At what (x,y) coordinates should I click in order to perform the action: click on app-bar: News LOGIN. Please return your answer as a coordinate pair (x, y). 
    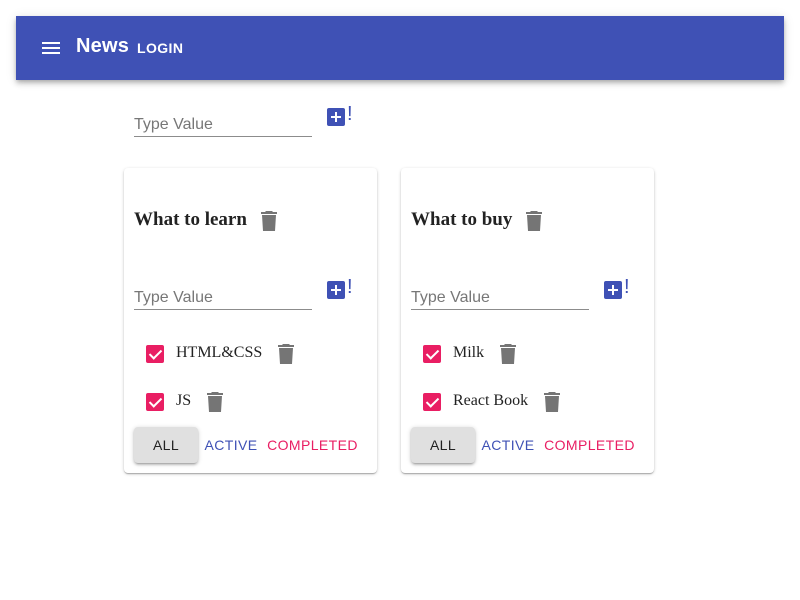
    Looking at the image, I should click on (400, 48).